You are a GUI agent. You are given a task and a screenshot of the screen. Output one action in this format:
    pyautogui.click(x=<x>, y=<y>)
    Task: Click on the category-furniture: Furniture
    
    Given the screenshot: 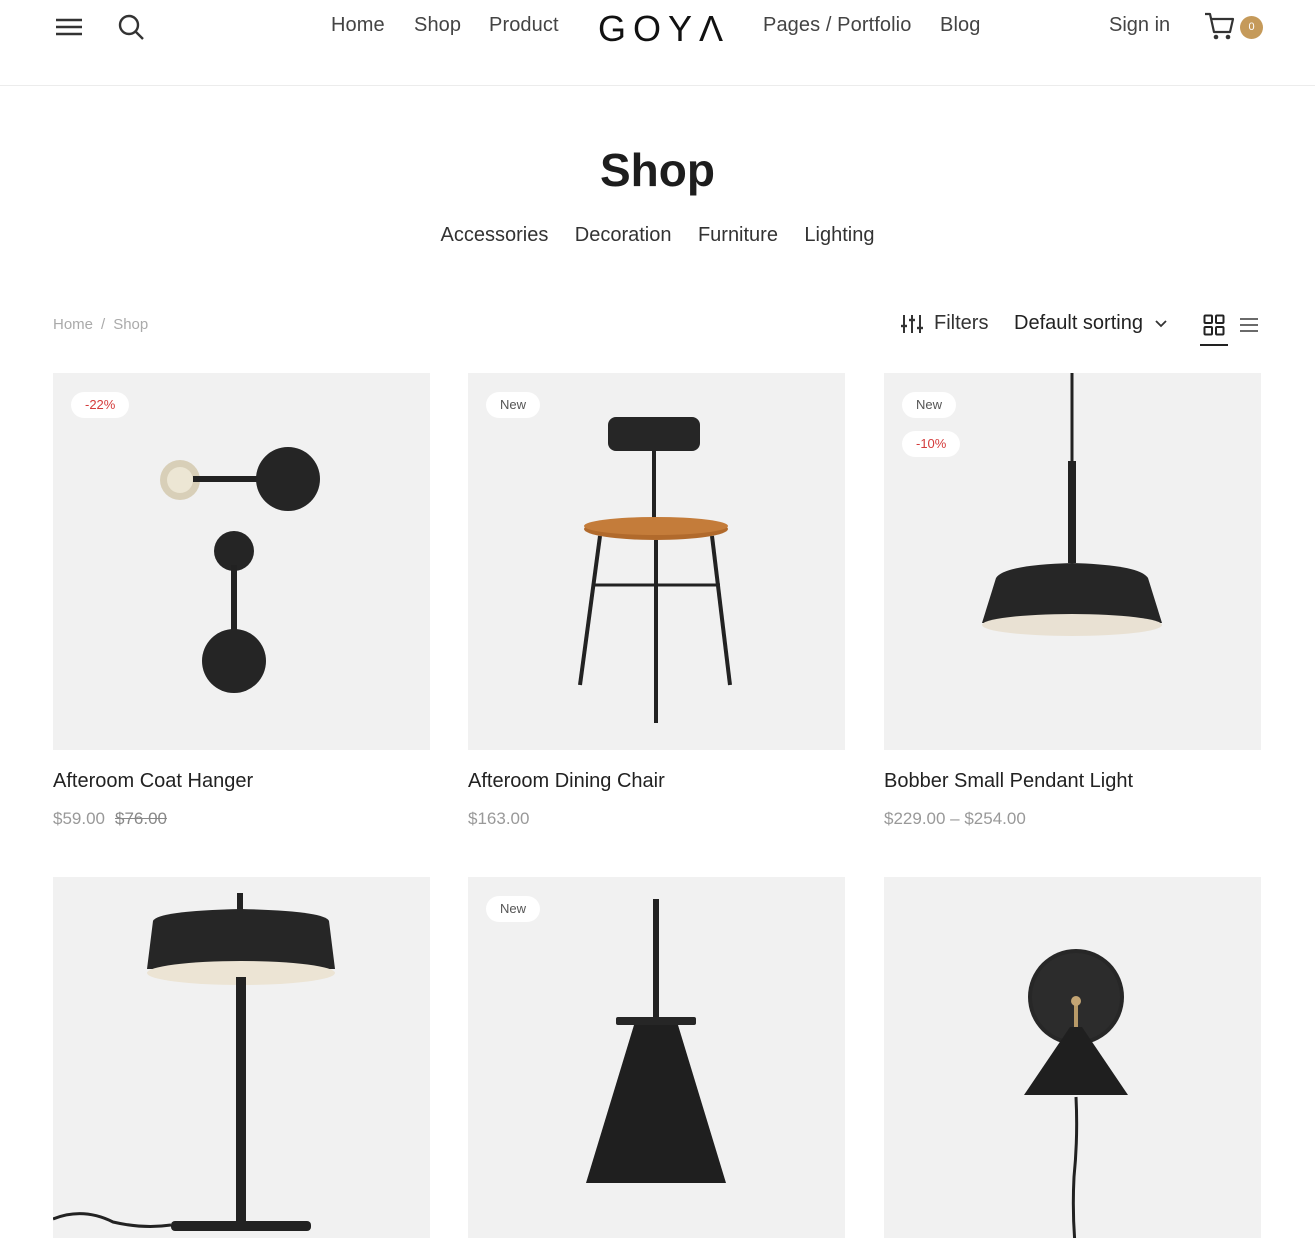 What is the action you would take?
    pyautogui.click(x=738, y=235)
    